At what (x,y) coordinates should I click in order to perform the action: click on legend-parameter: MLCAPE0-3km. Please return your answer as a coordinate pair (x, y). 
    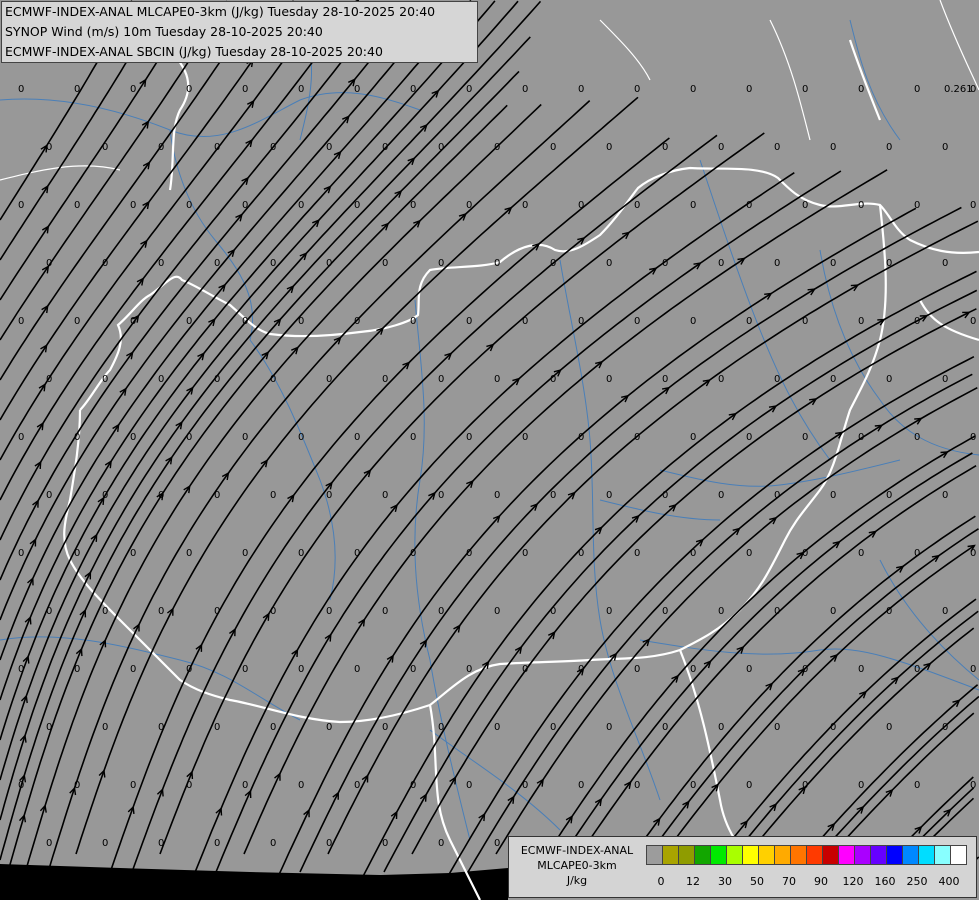
    Looking at the image, I should click on (577, 865).